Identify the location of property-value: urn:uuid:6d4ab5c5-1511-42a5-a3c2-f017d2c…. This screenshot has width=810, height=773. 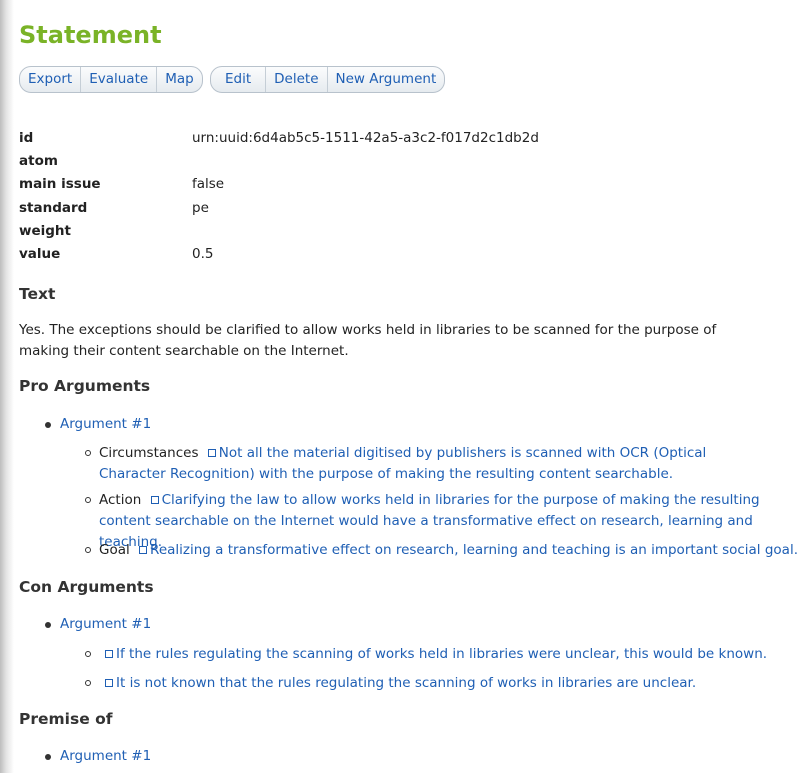
(365, 137).